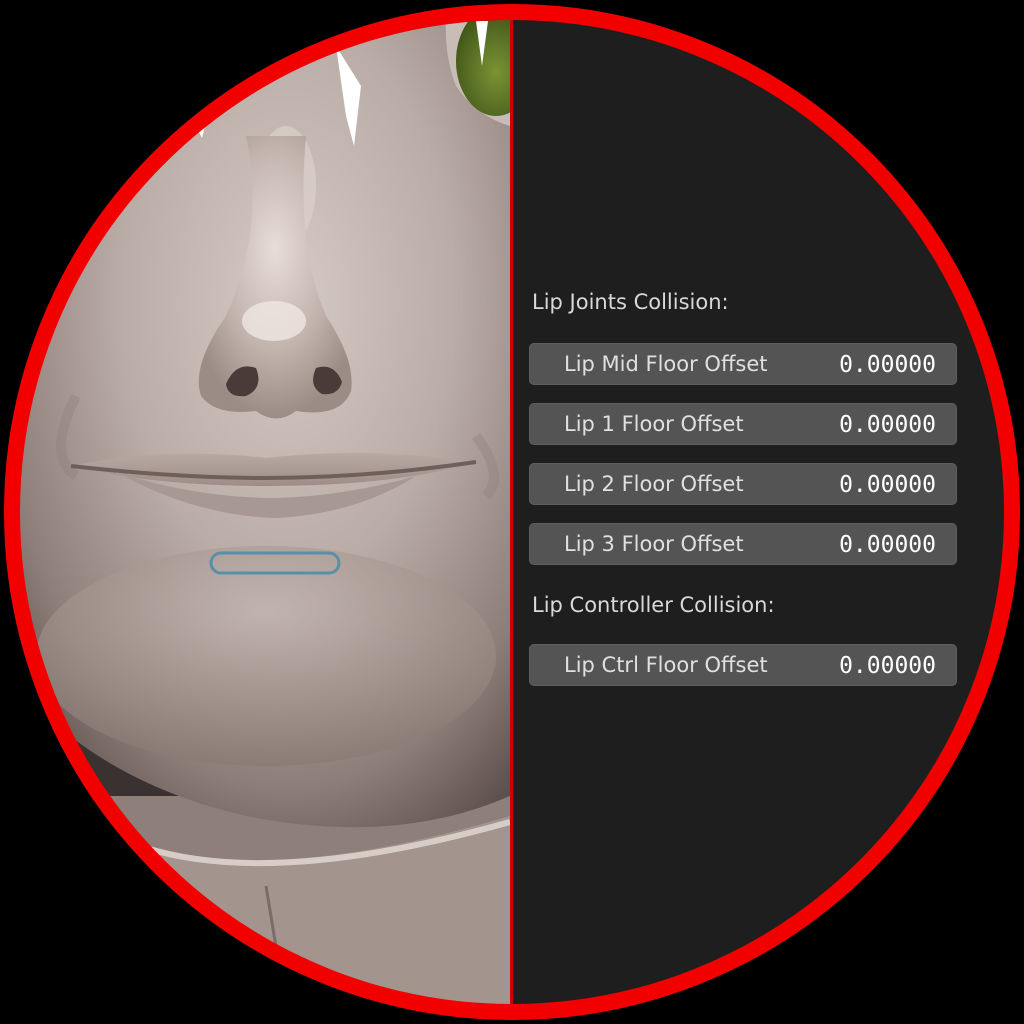 The width and height of the screenshot is (1024, 1024). I want to click on field-label: Lip Ctrl Floor Offset, so click(666, 665).